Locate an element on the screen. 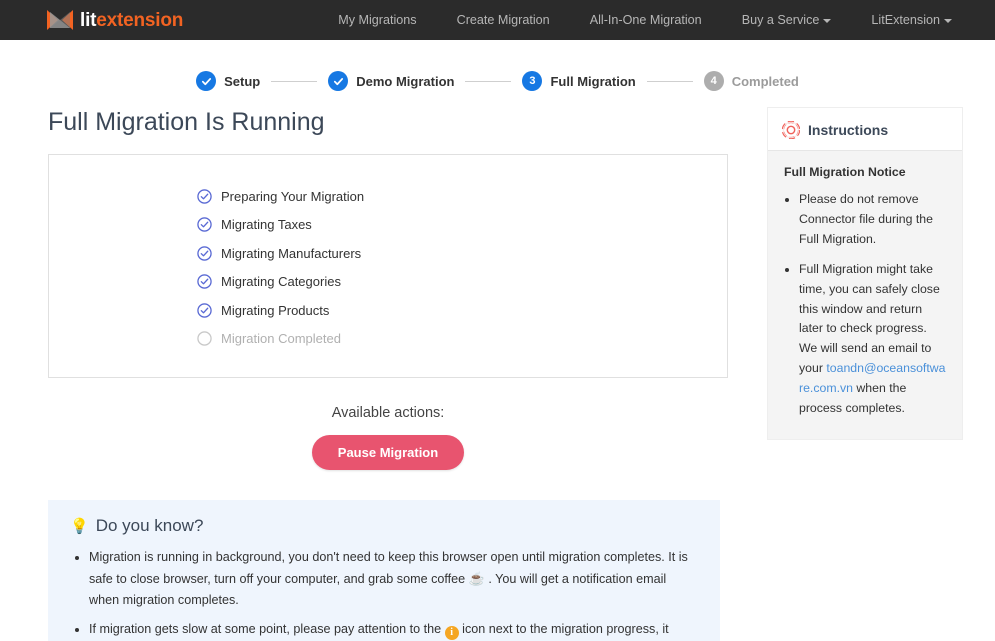  instructions-title: Instructions is located at coordinates (848, 130).